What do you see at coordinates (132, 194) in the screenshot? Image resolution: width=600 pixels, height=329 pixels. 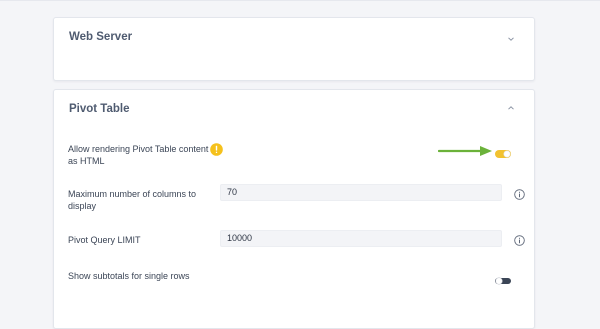 I see `max-columns-label-line1: Maximum number of columns to` at bounding box center [132, 194].